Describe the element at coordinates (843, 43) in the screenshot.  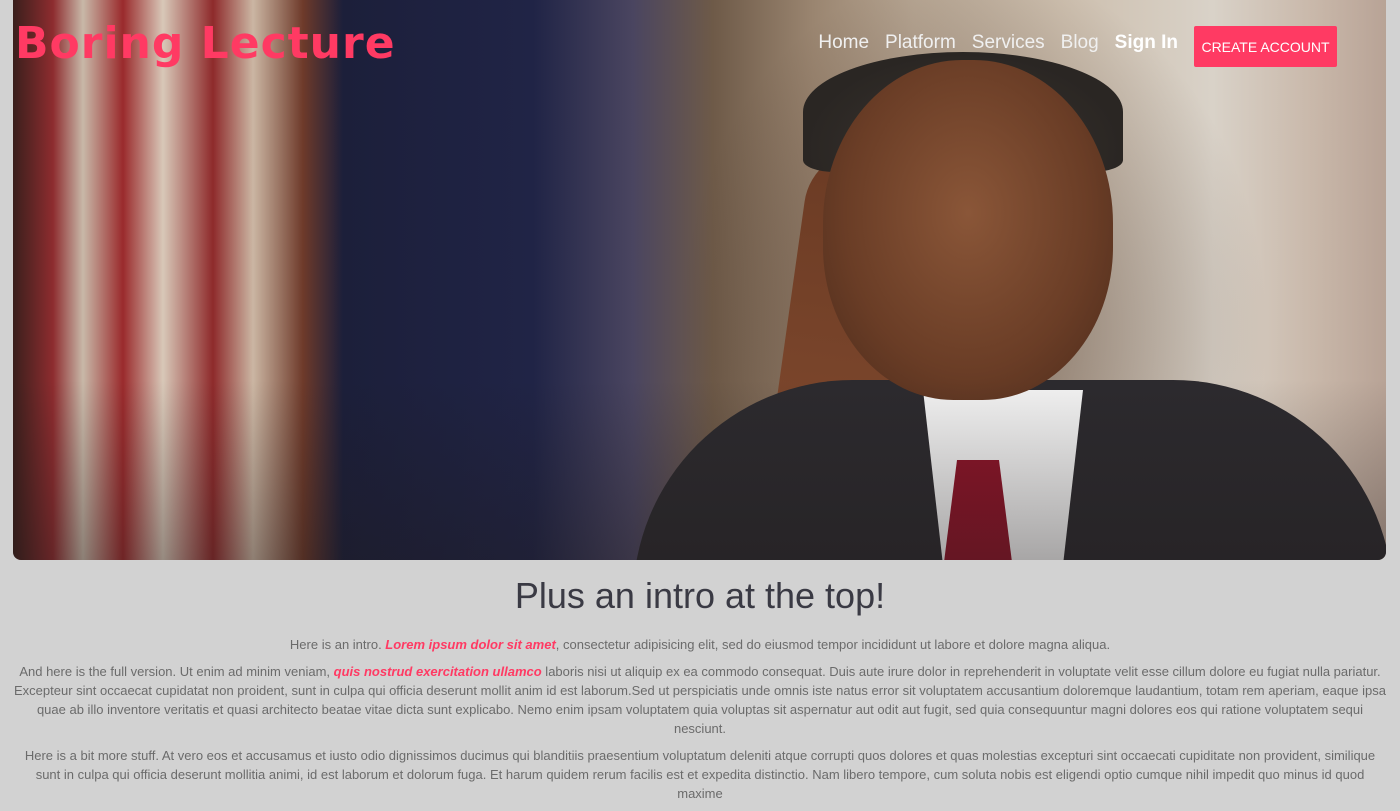
I see `nav-home: Home` at that location.